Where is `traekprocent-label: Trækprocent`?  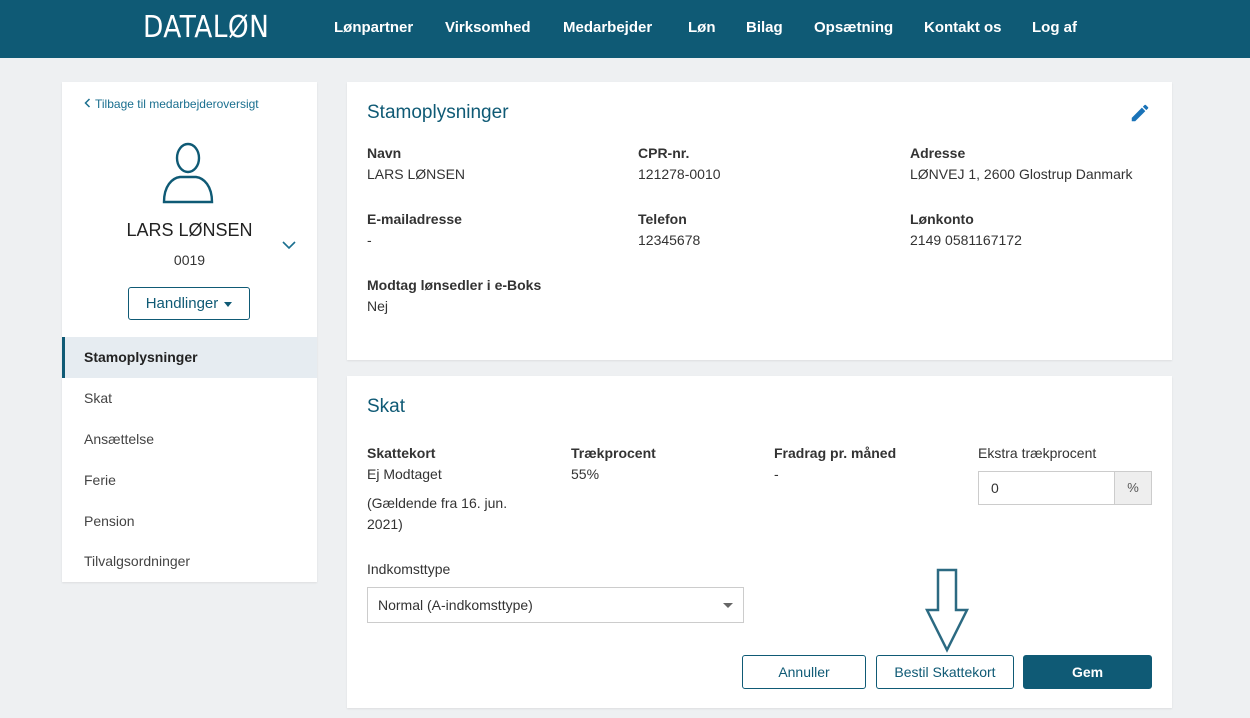
traekprocent-label: Trækprocent is located at coordinates (613, 453).